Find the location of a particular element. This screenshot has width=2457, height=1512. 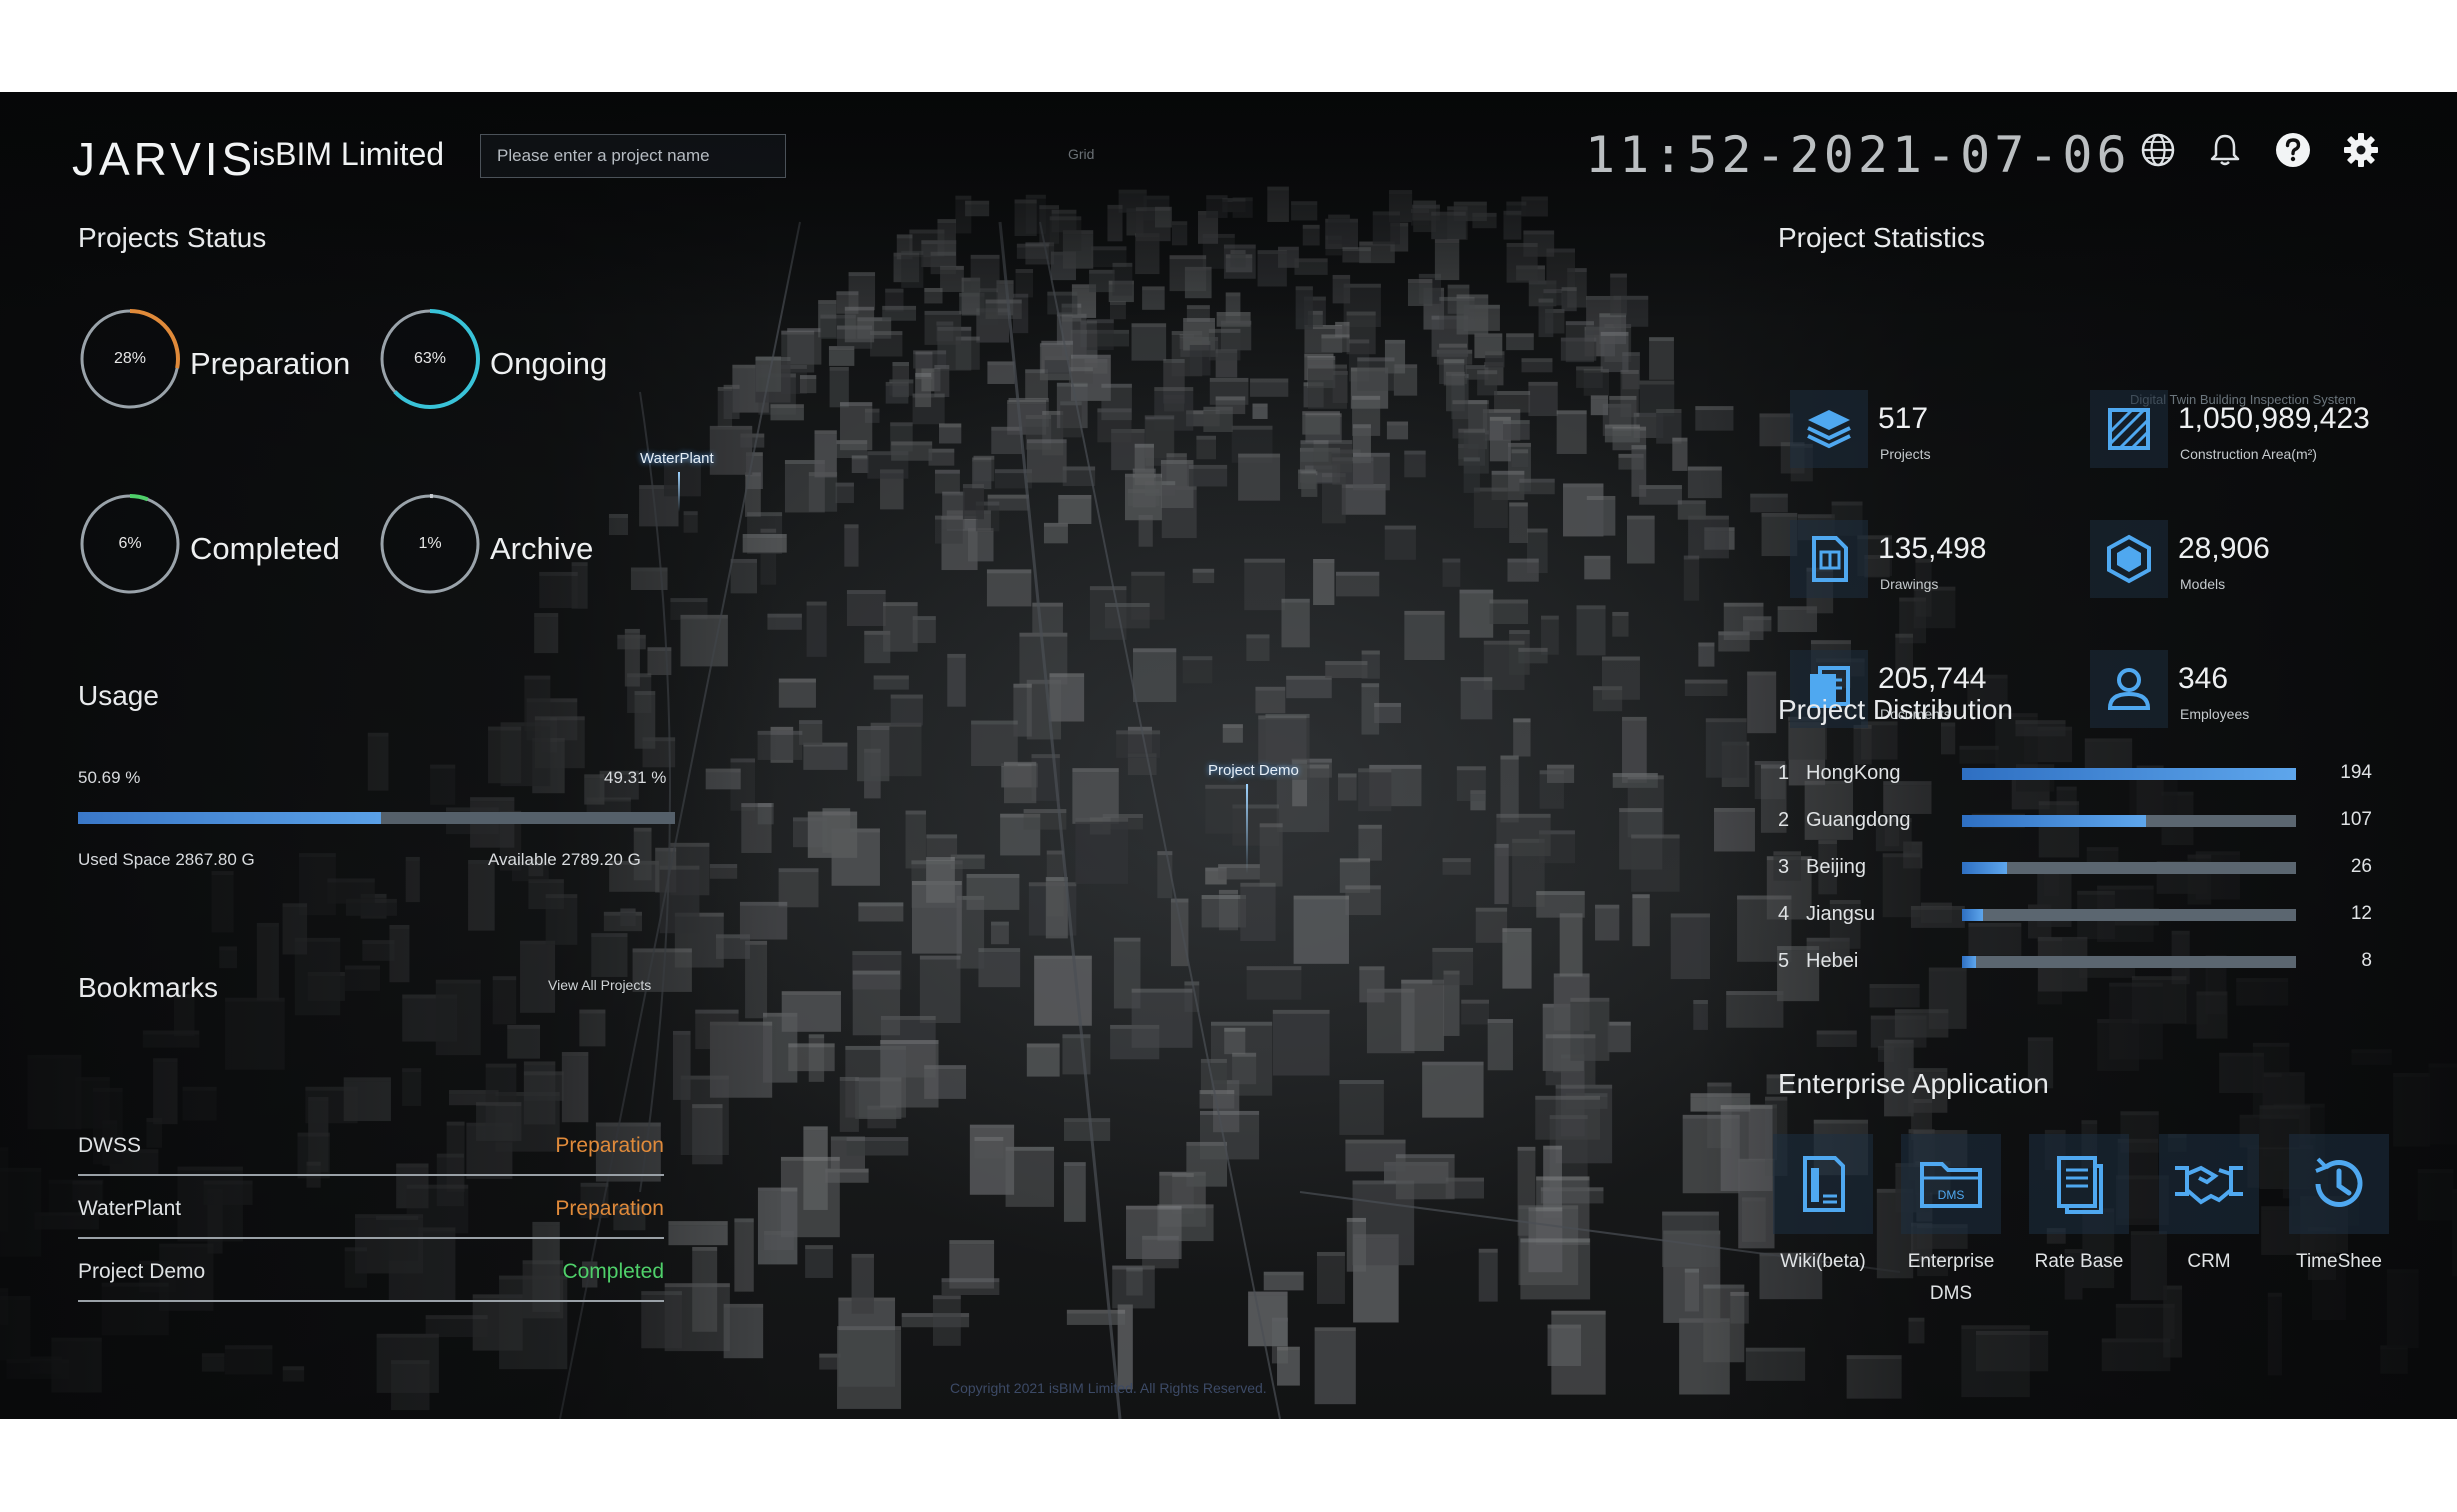

help-icon is located at coordinates (2293, 150).